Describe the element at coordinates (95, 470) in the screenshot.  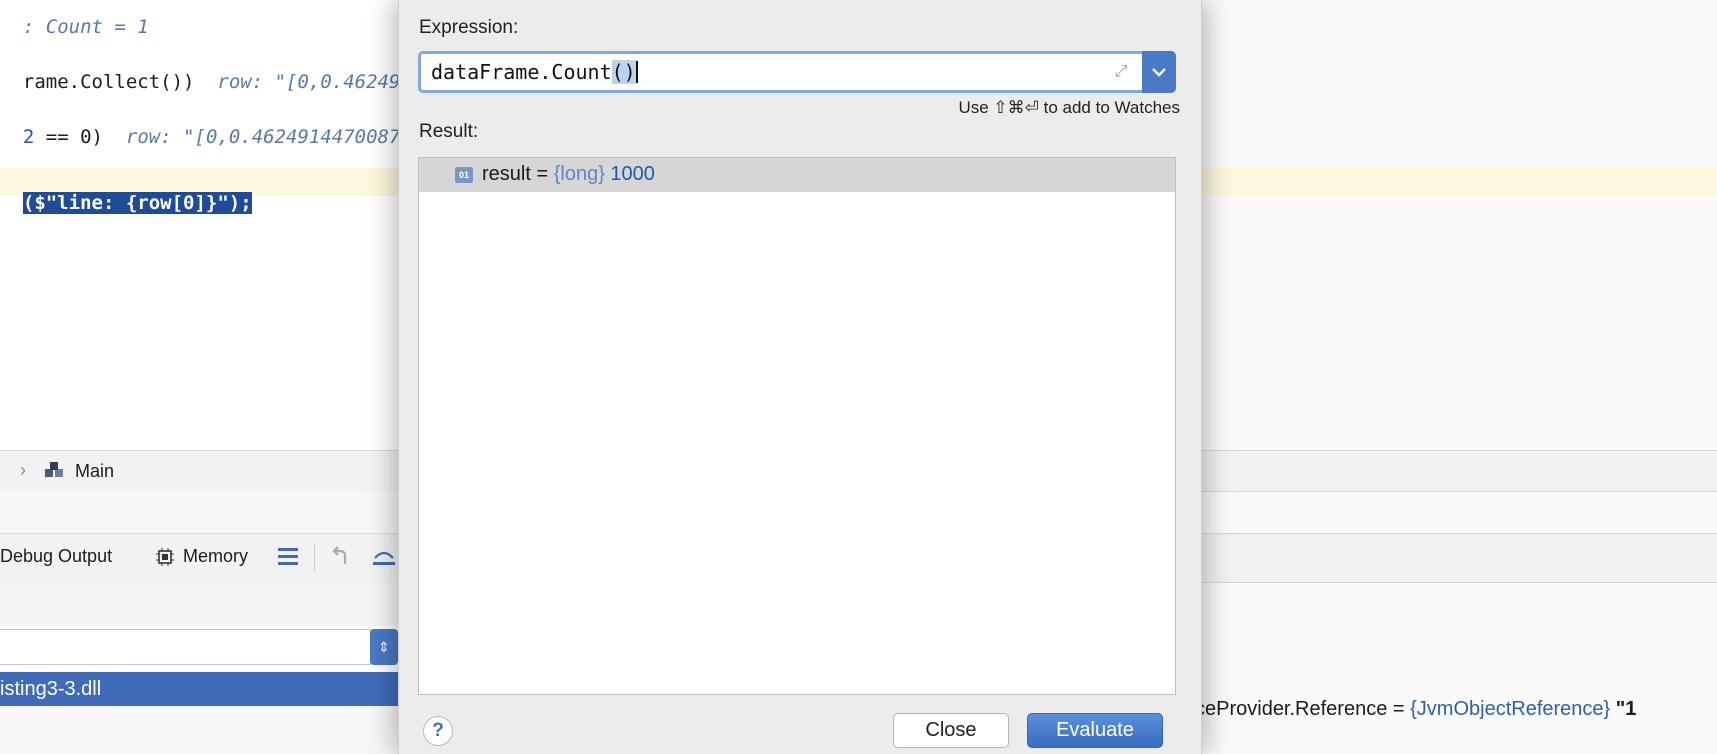
I see `breadcrumb-label: Main` at that location.